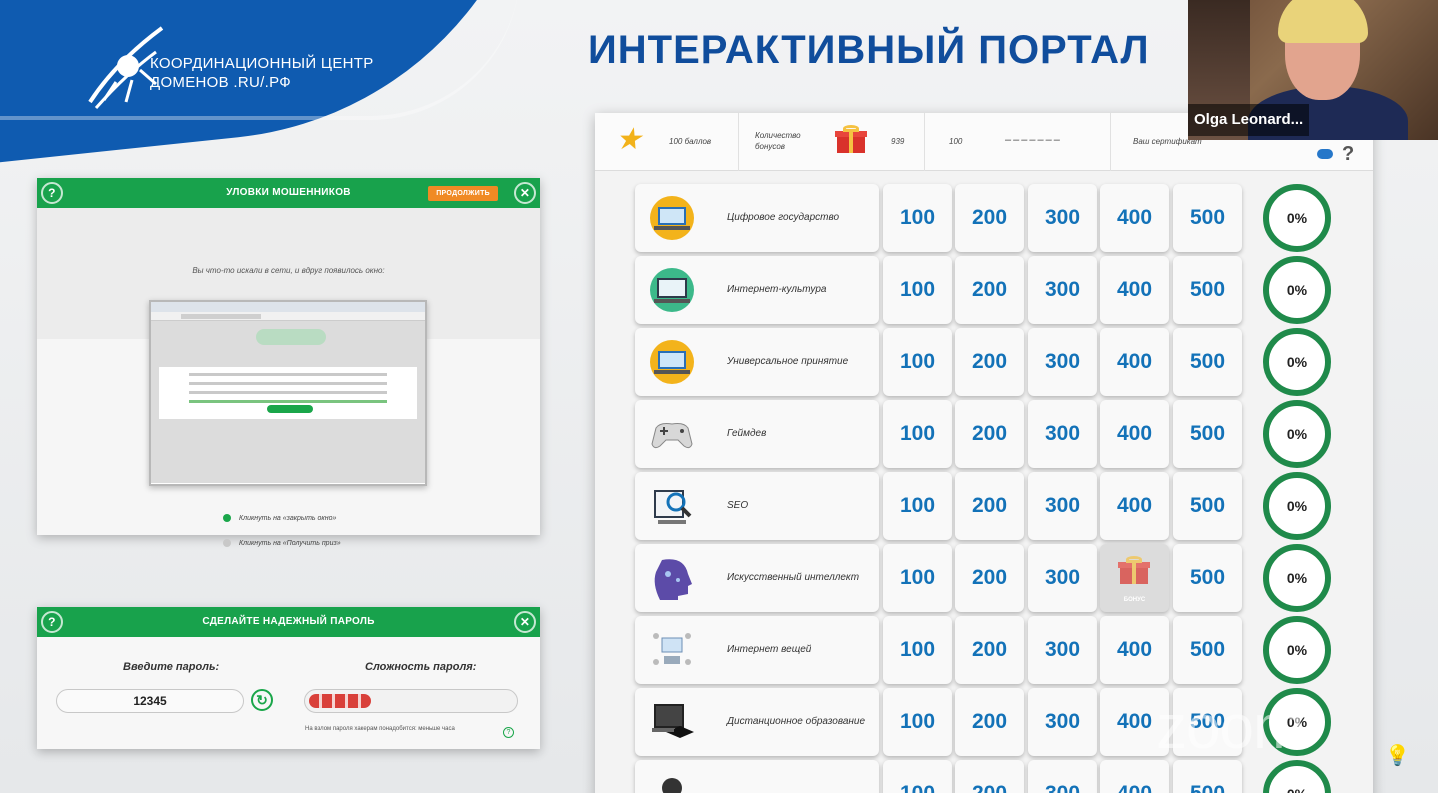 The image size is (1438, 793). I want to click on category-card, so click(757, 776).